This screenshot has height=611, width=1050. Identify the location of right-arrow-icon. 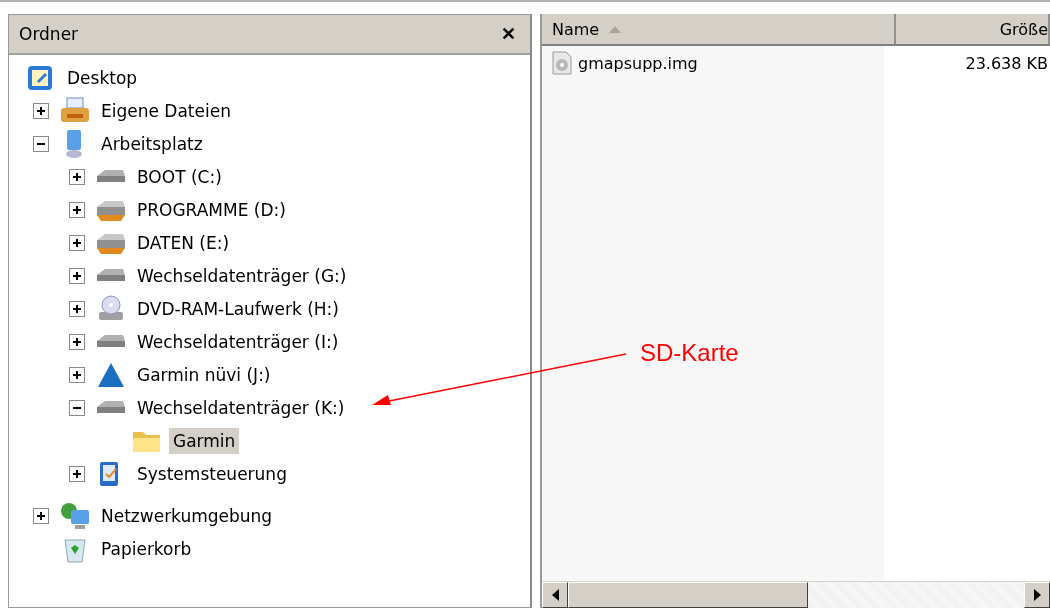
(1037, 595).